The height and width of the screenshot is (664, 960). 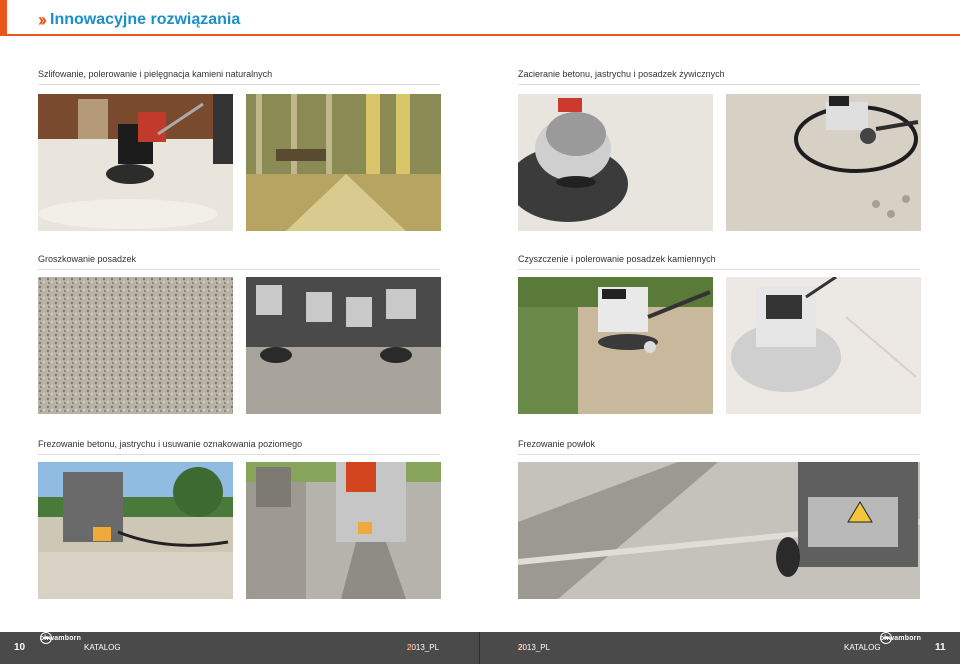 What do you see at coordinates (343, 530) in the screenshot?
I see `photo-milling-line-removal` at bounding box center [343, 530].